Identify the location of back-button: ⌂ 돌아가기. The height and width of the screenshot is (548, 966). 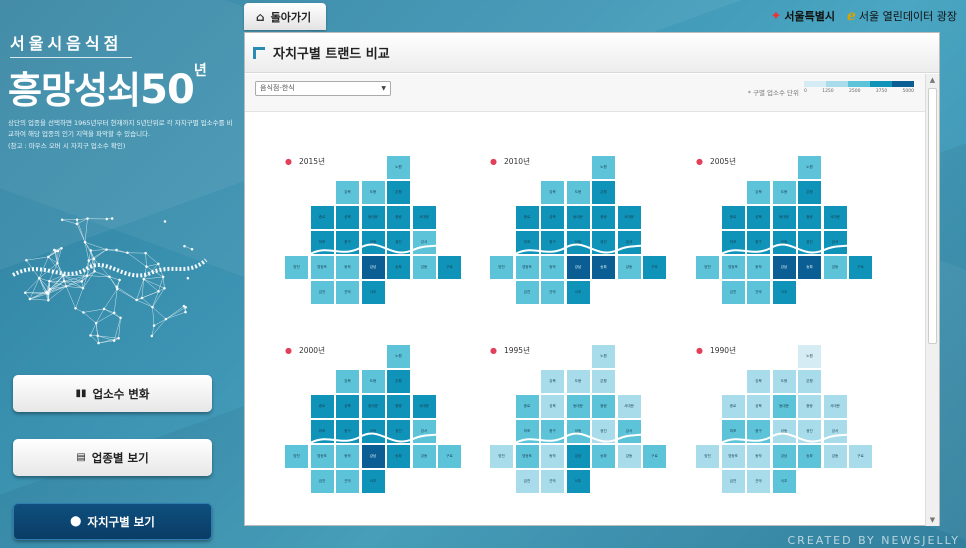
(285, 16).